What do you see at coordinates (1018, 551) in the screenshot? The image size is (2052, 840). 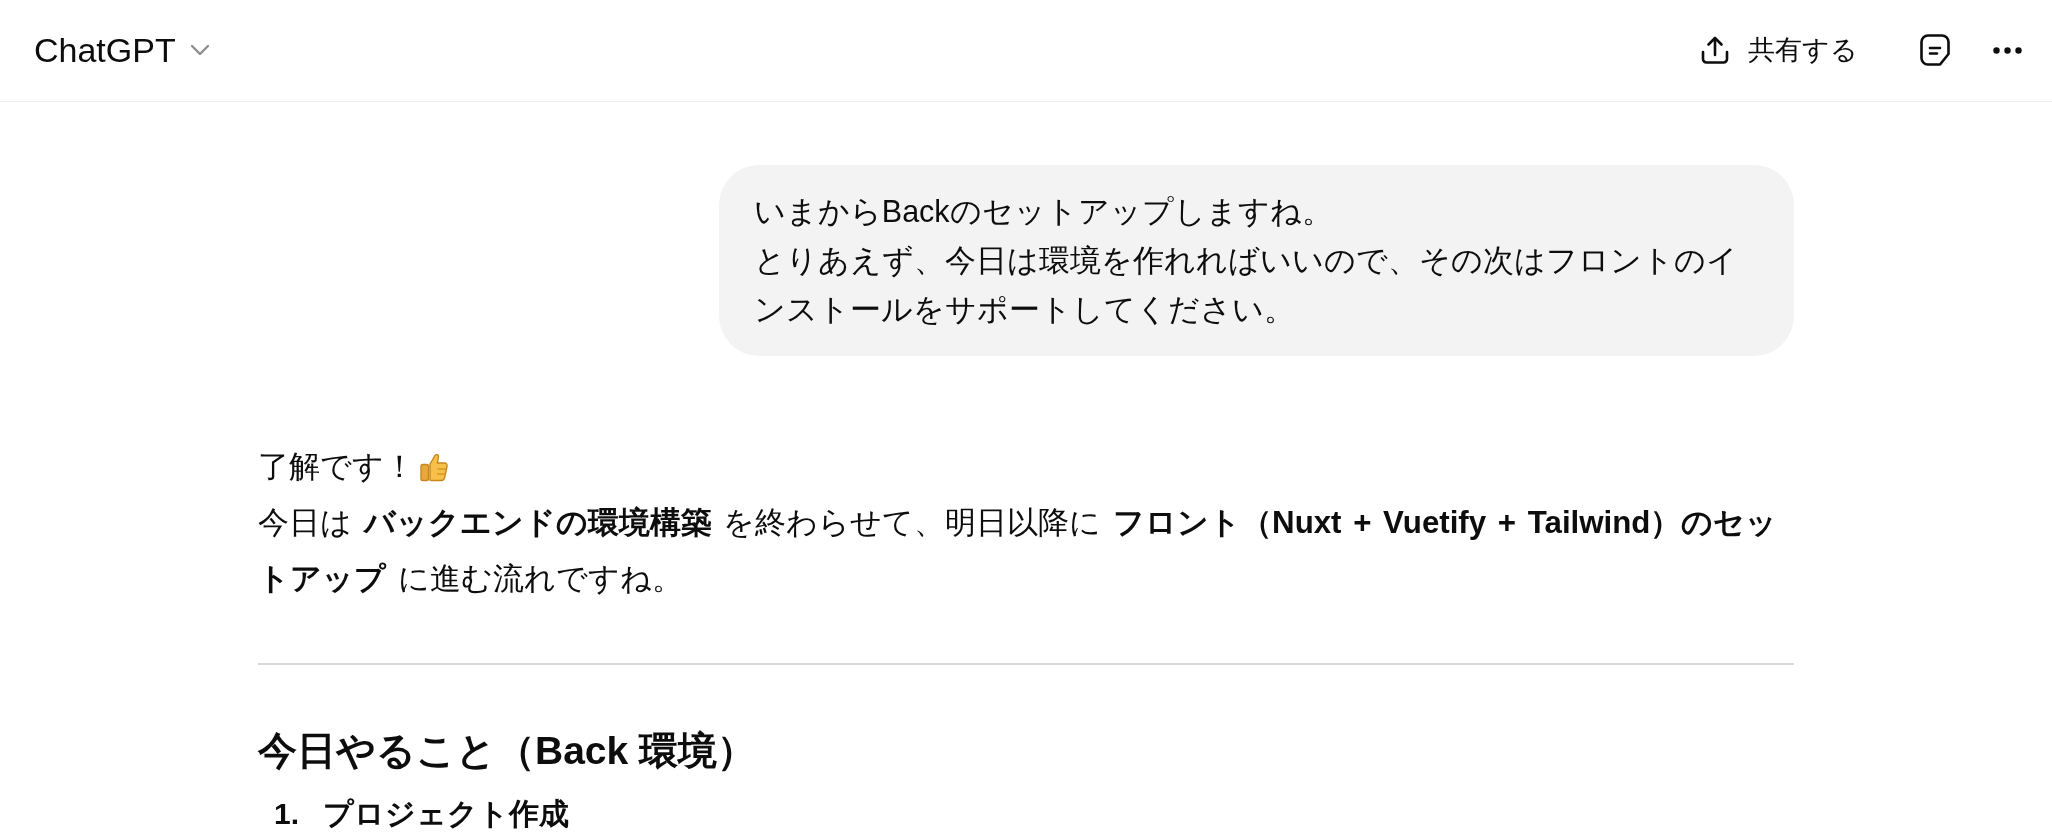 I see `summary-paragraph: 今日は バックエンドの環境構築 を終わらせて、明日以降に フロント（Nuxt + Vuetify + Tailwind）のセットアップ に進む流れですね。` at bounding box center [1018, 551].